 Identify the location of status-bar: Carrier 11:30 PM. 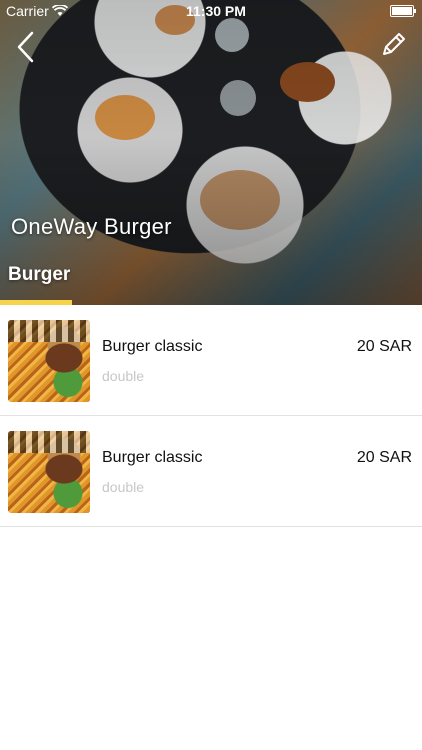
(211, 11).